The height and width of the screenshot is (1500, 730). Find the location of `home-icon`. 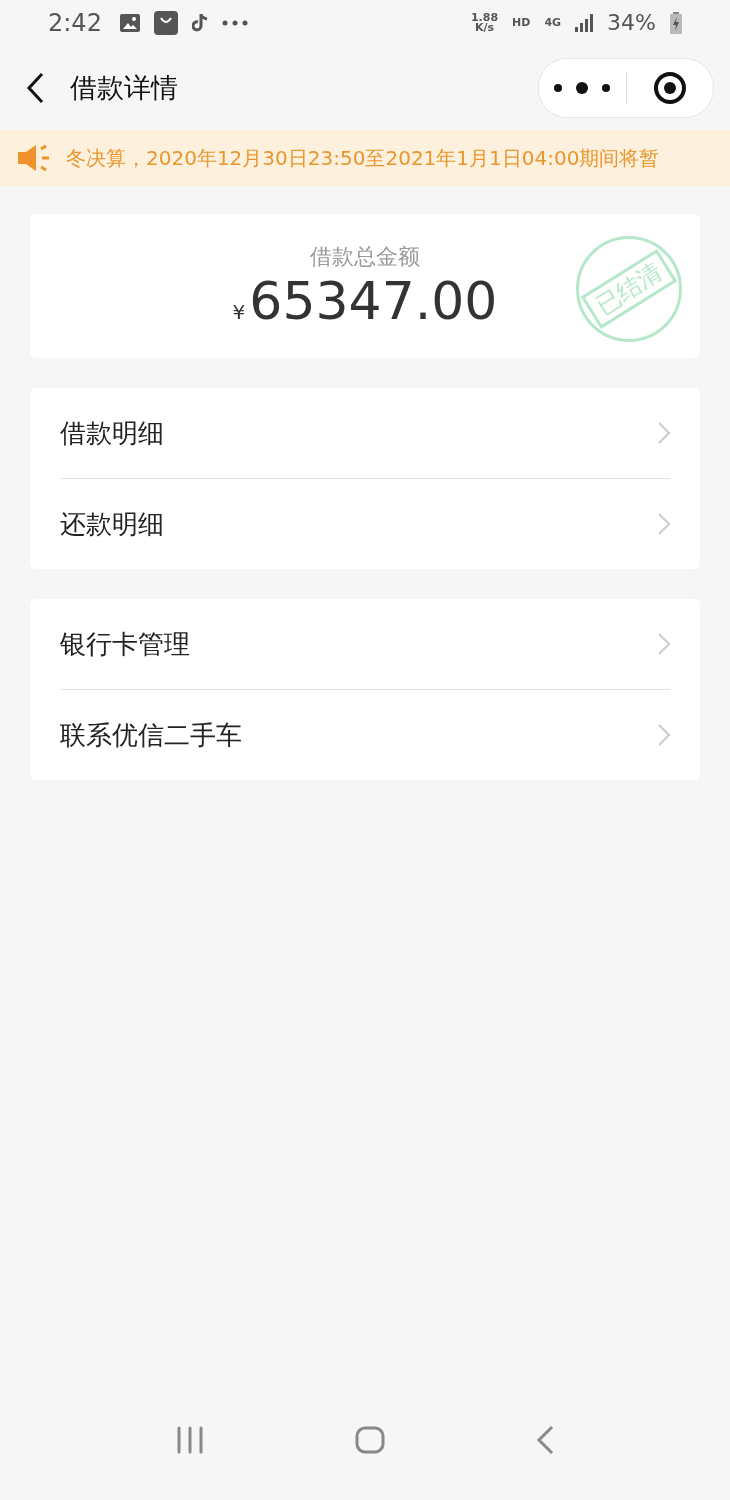

home-icon is located at coordinates (370, 1440).